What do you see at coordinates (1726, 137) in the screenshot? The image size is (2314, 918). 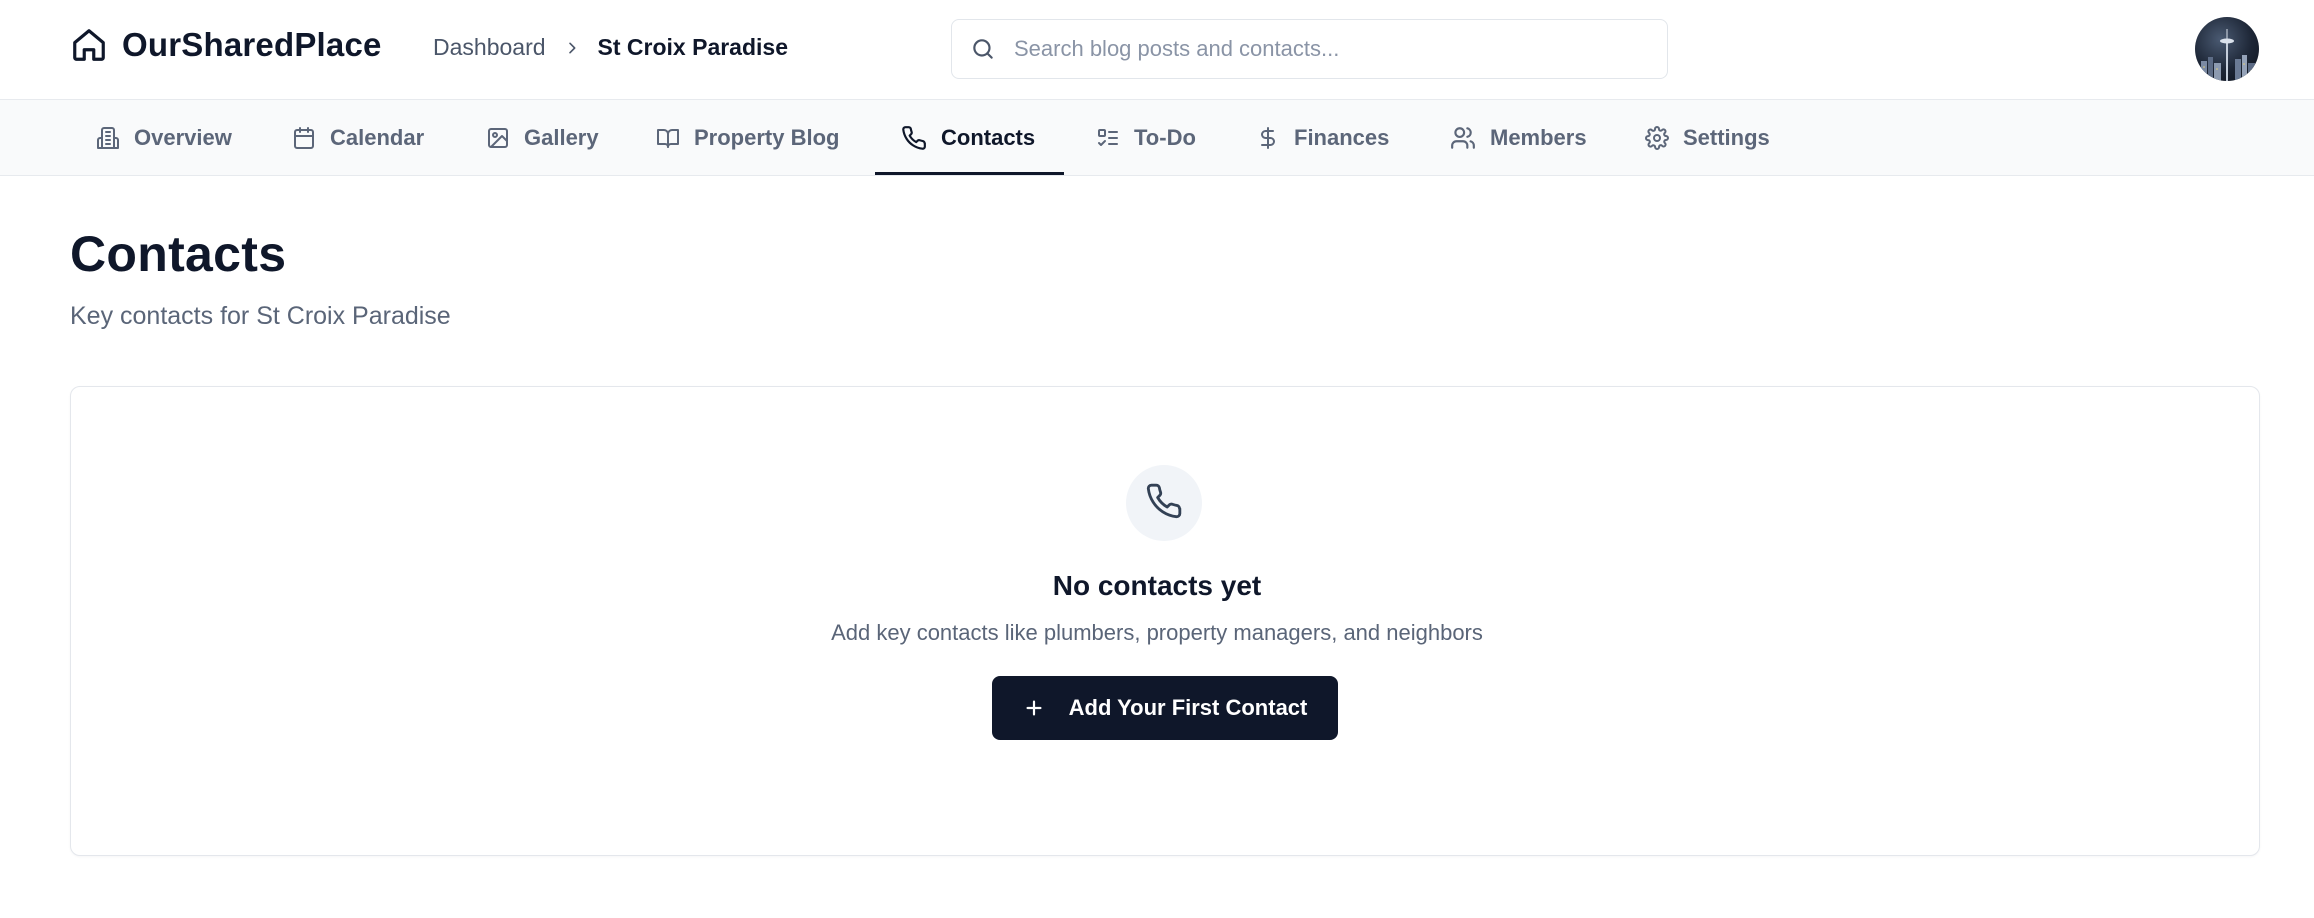 I see `tab-label: Settings` at bounding box center [1726, 137].